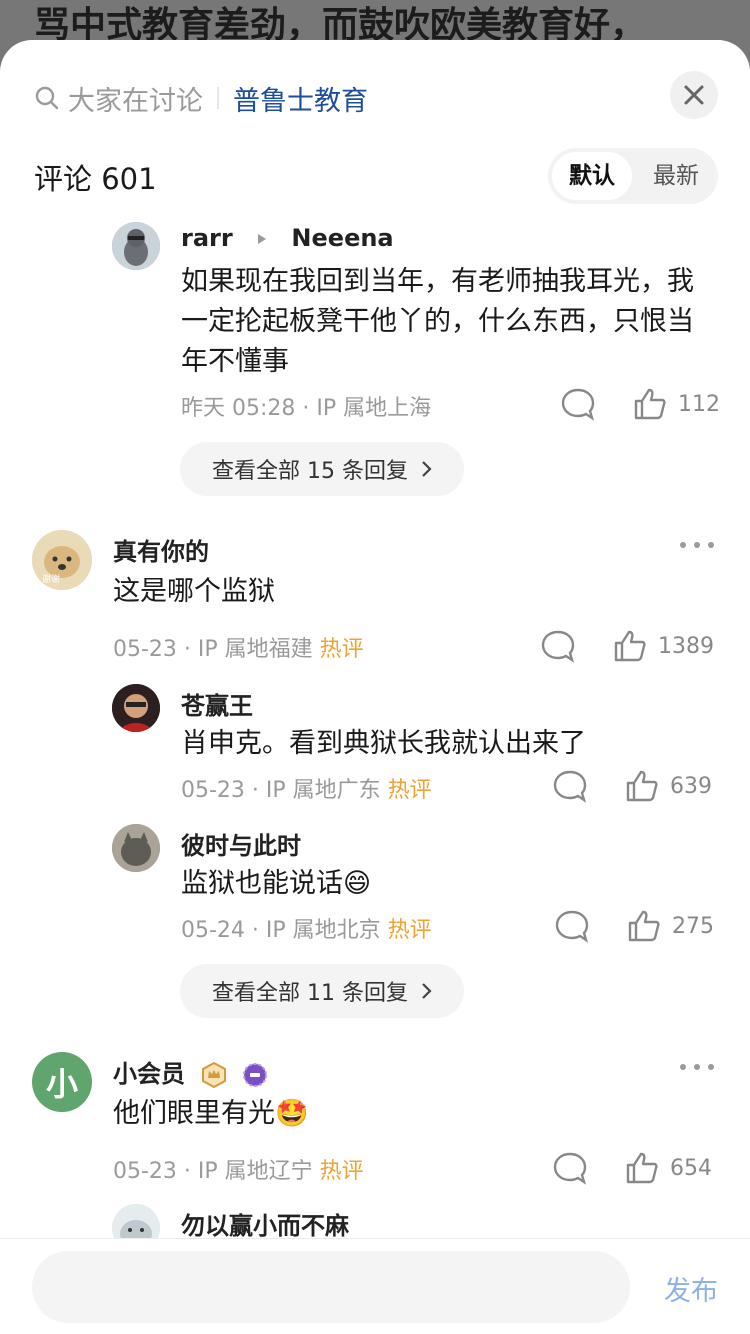 Image resolution: width=750 pixels, height=1334 pixels. What do you see at coordinates (670, 926) in the screenshot?
I see `like-button: 275` at bounding box center [670, 926].